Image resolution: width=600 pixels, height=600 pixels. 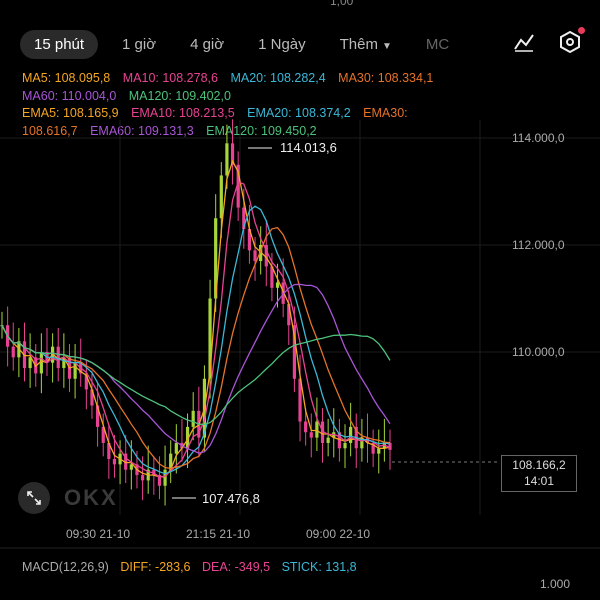 What do you see at coordinates (538, 245) in the screenshot?
I see `y-tick-label: 112.000,0` at bounding box center [538, 245].